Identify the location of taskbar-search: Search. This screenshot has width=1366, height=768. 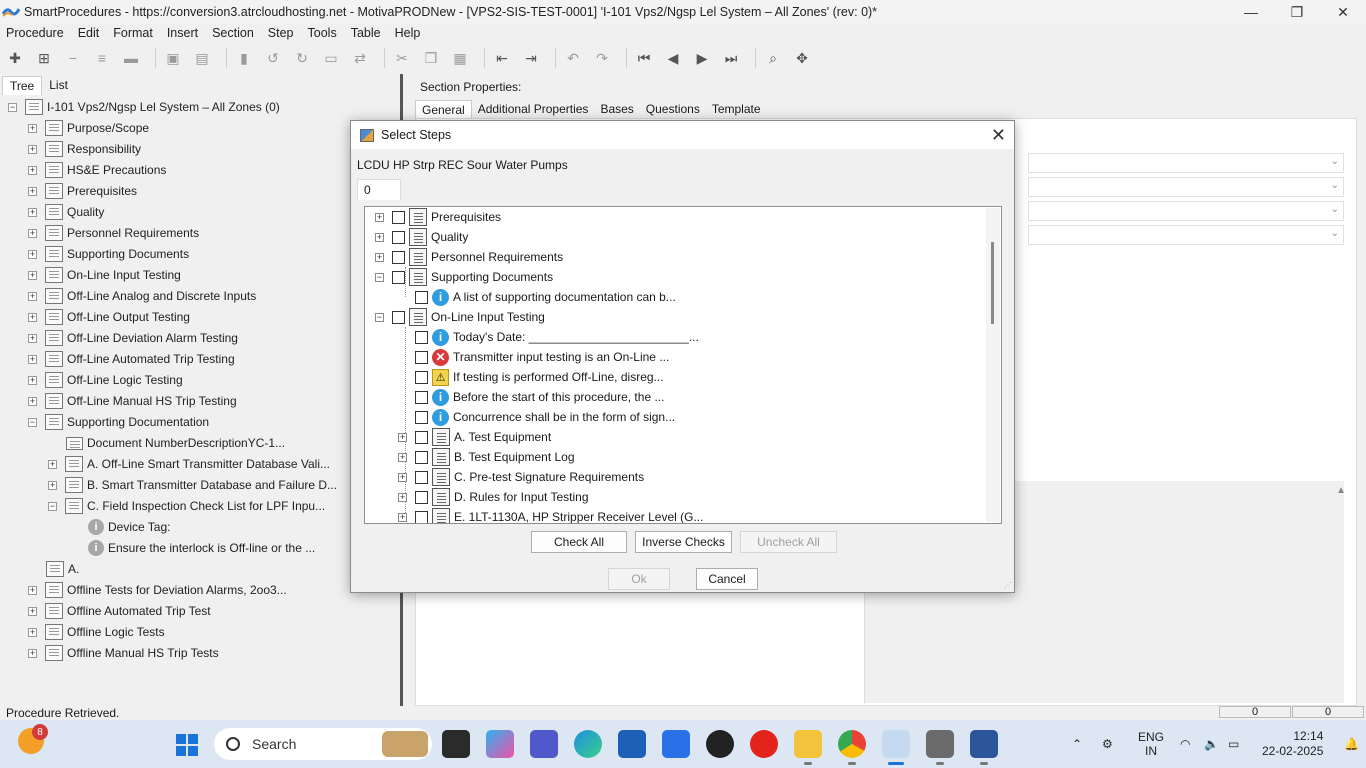
(323, 744).